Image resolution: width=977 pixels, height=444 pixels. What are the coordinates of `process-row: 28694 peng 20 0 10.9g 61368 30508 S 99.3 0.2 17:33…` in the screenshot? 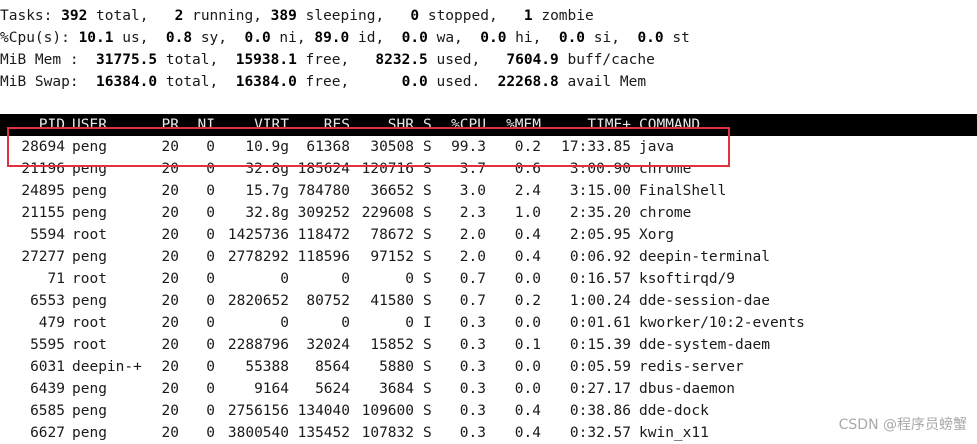 It's located at (488, 147).